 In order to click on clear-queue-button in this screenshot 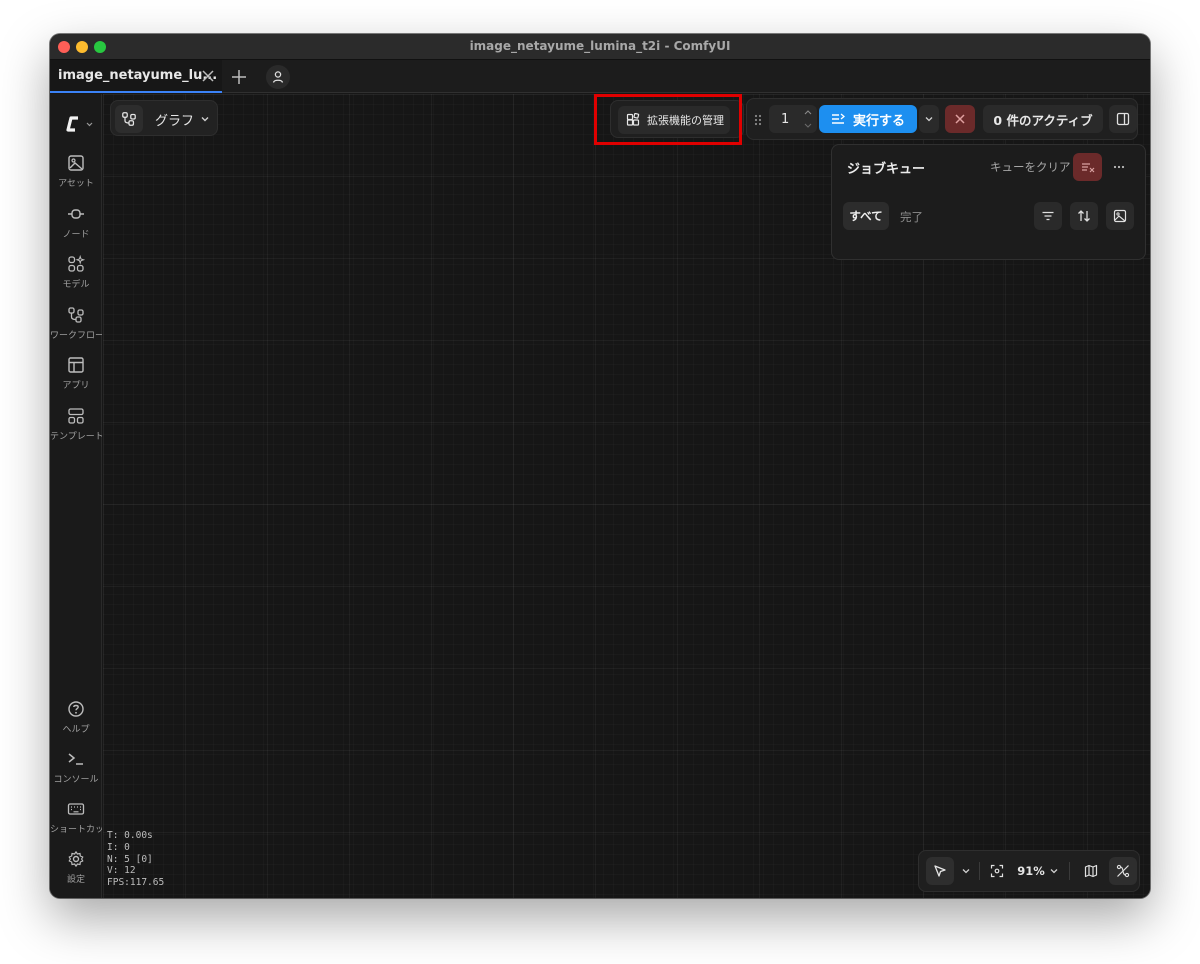, I will do `click(1087, 167)`.